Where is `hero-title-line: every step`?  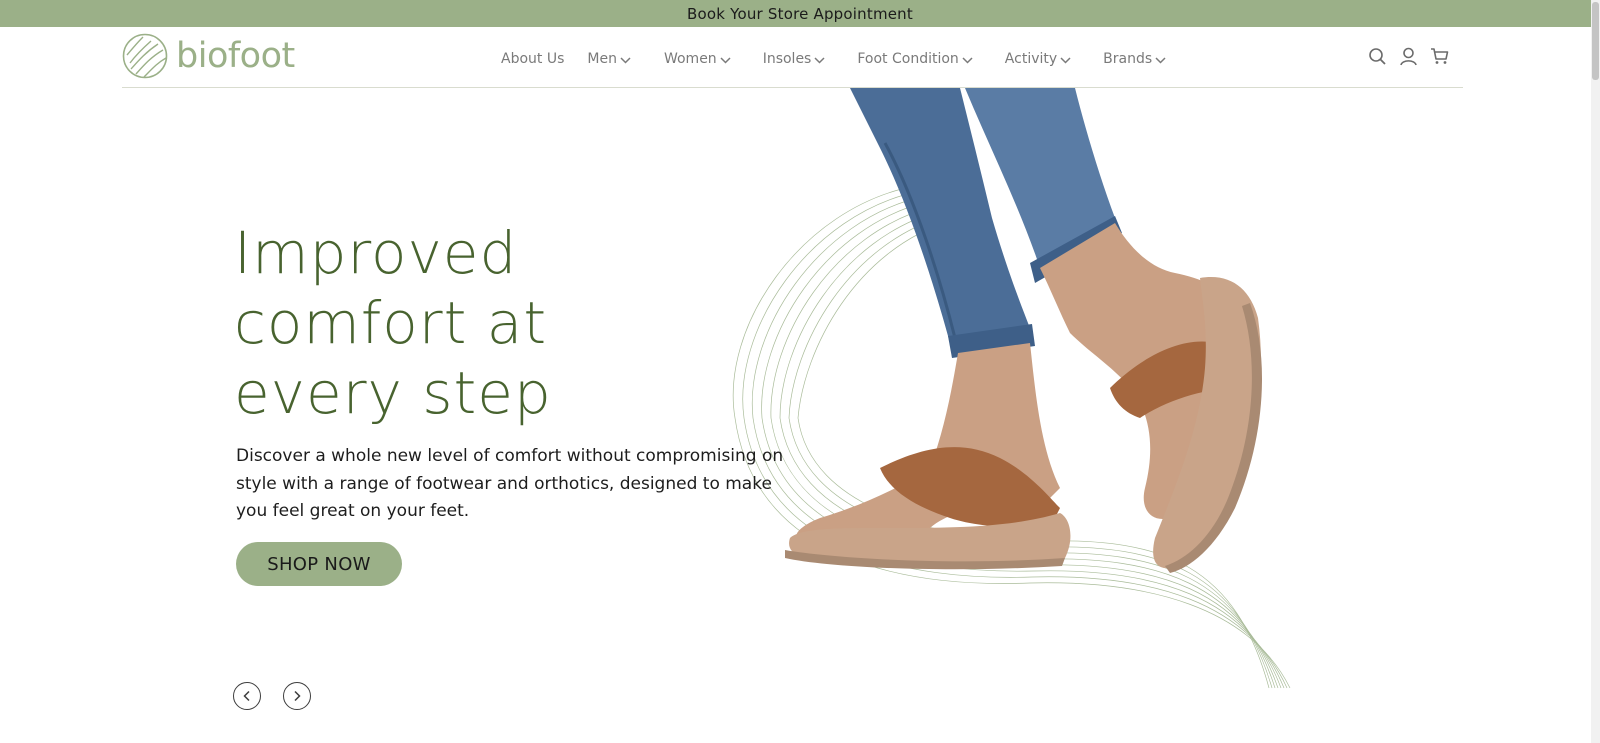 hero-title-line: every step is located at coordinates (393, 393).